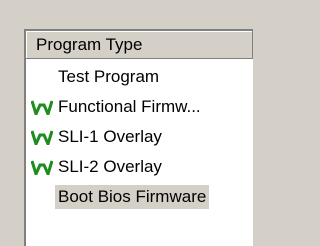 The image size is (320, 246). Describe the element at coordinates (110, 136) in the screenshot. I see `list-item-label: SLI-1 Overlay` at that location.